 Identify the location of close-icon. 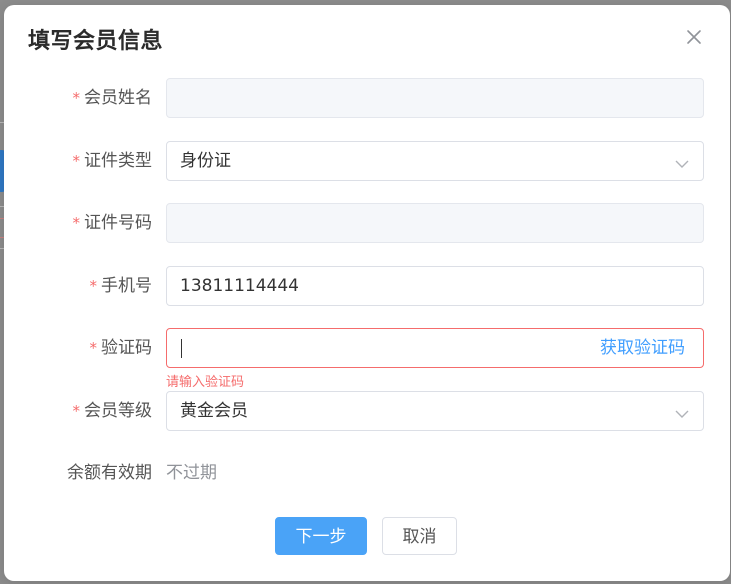
(694, 37).